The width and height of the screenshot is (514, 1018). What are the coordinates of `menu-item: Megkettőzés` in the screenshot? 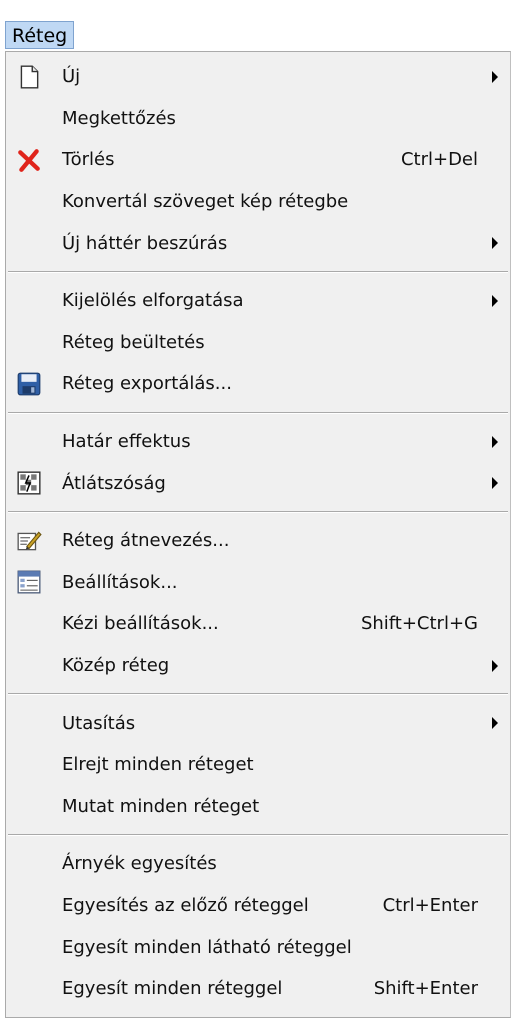 It's located at (258, 119).